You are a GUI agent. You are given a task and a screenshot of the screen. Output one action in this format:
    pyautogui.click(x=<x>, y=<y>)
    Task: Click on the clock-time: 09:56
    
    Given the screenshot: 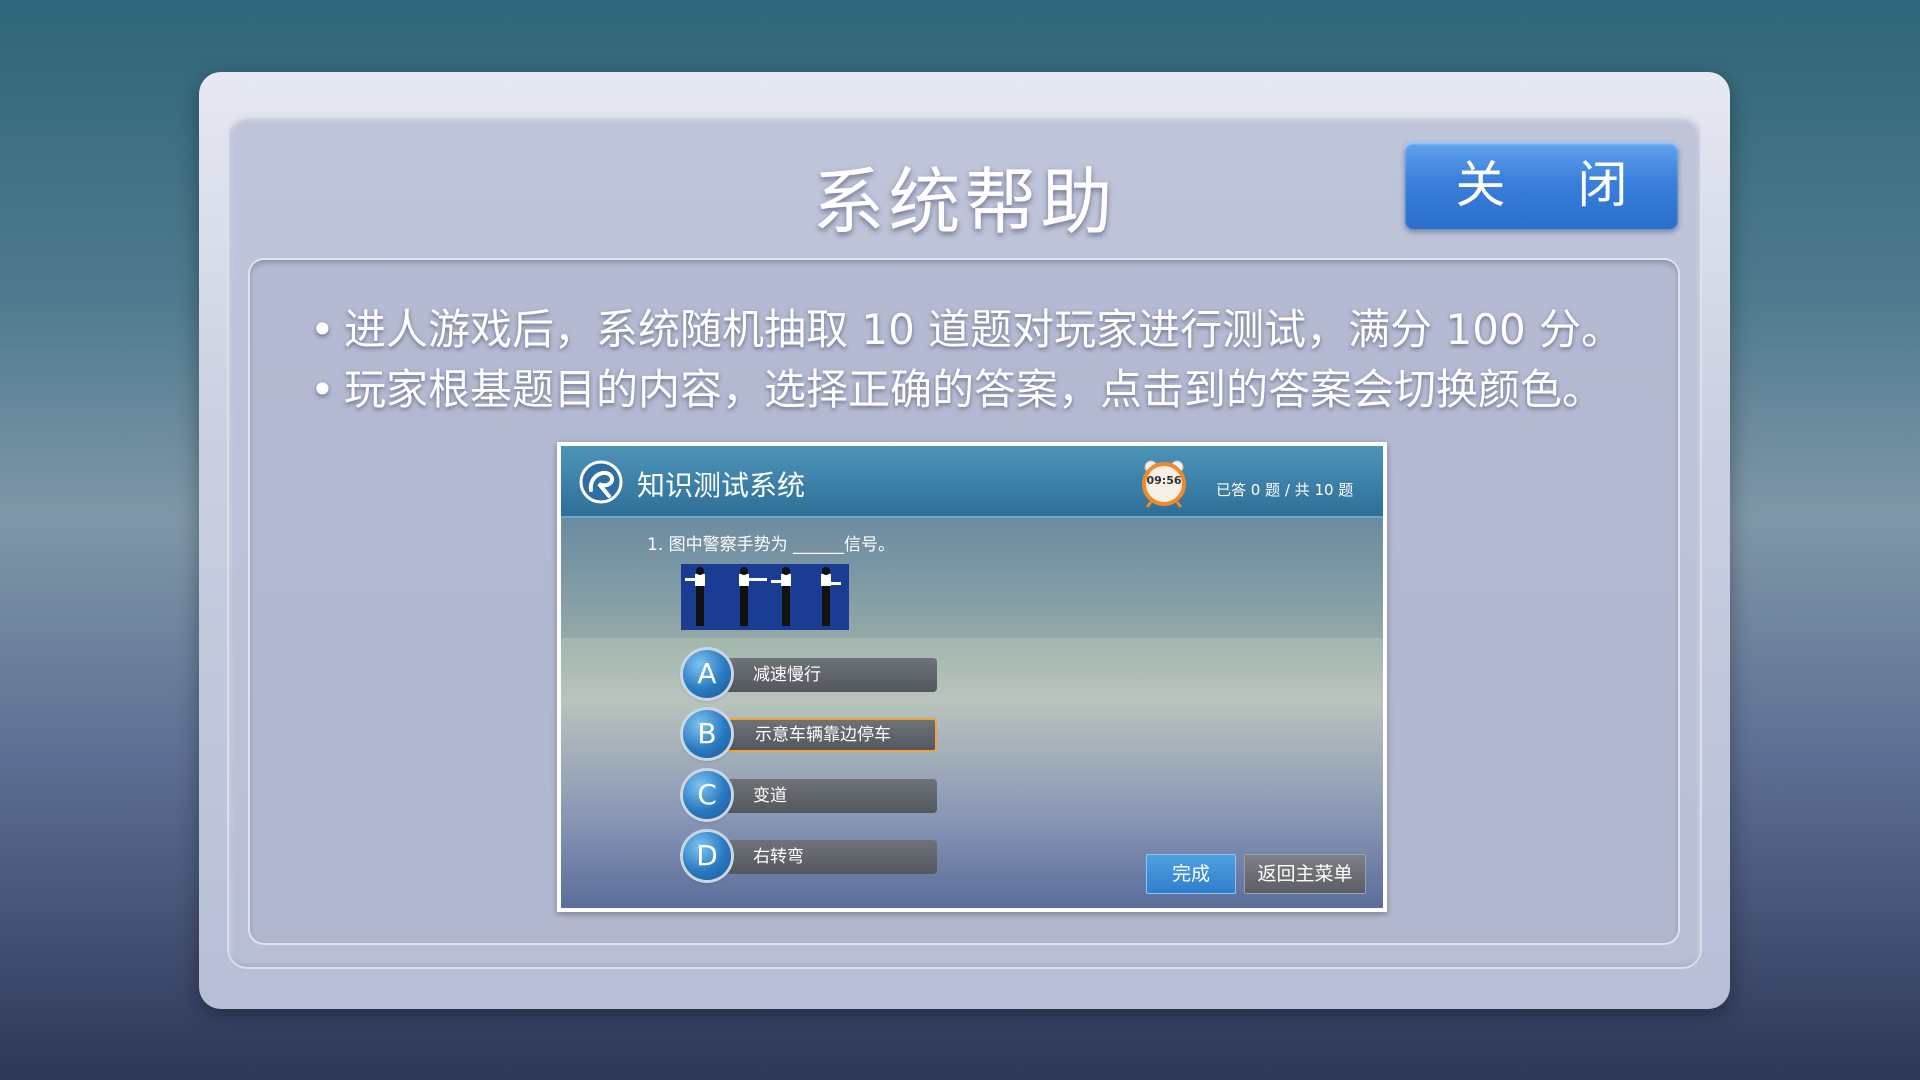 What is the action you would take?
    pyautogui.click(x=1164, y=480)
    